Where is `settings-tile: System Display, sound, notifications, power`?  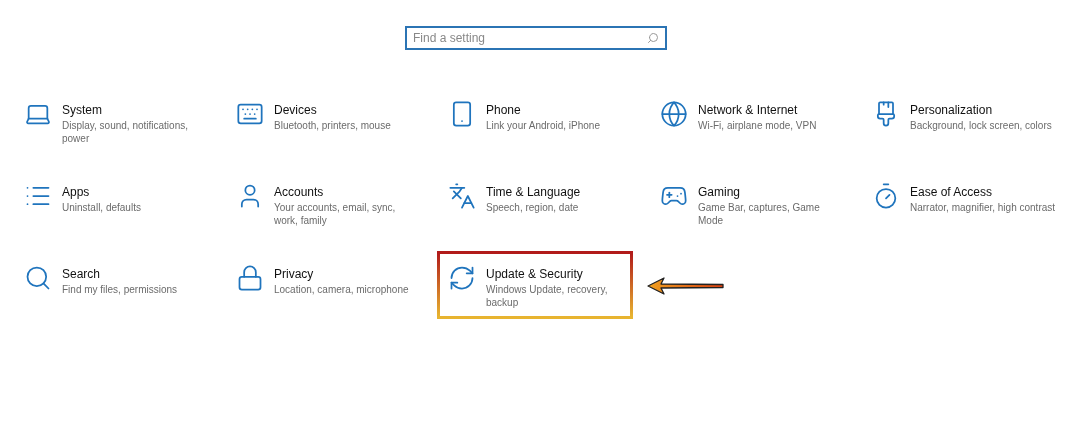 settings-tile: System Display, sound, notifications, power is located at coordinates (117, 122).